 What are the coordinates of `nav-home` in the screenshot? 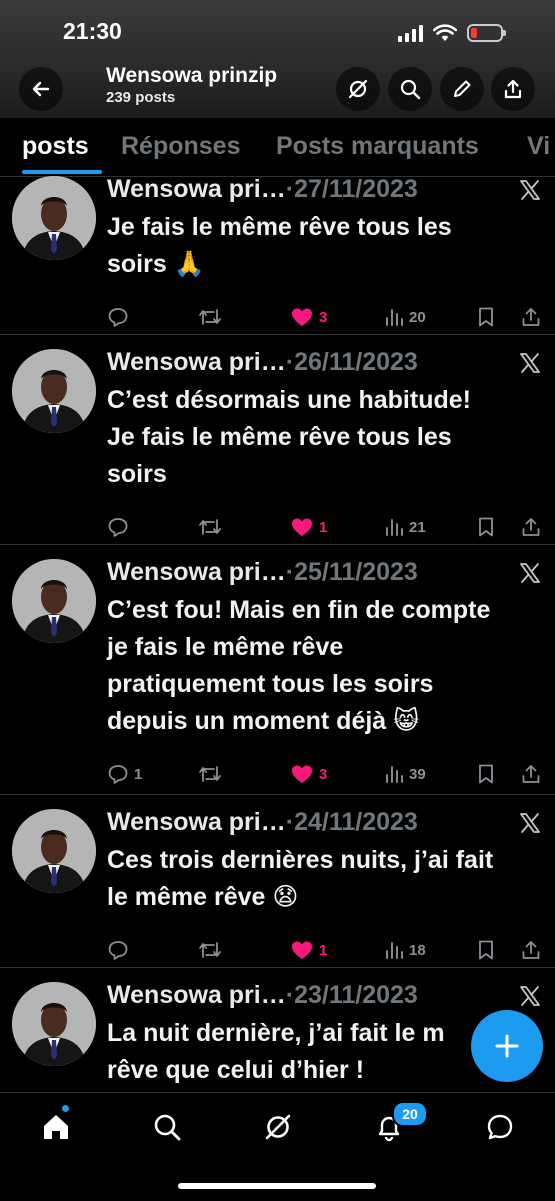 It's located at (56, 1127).